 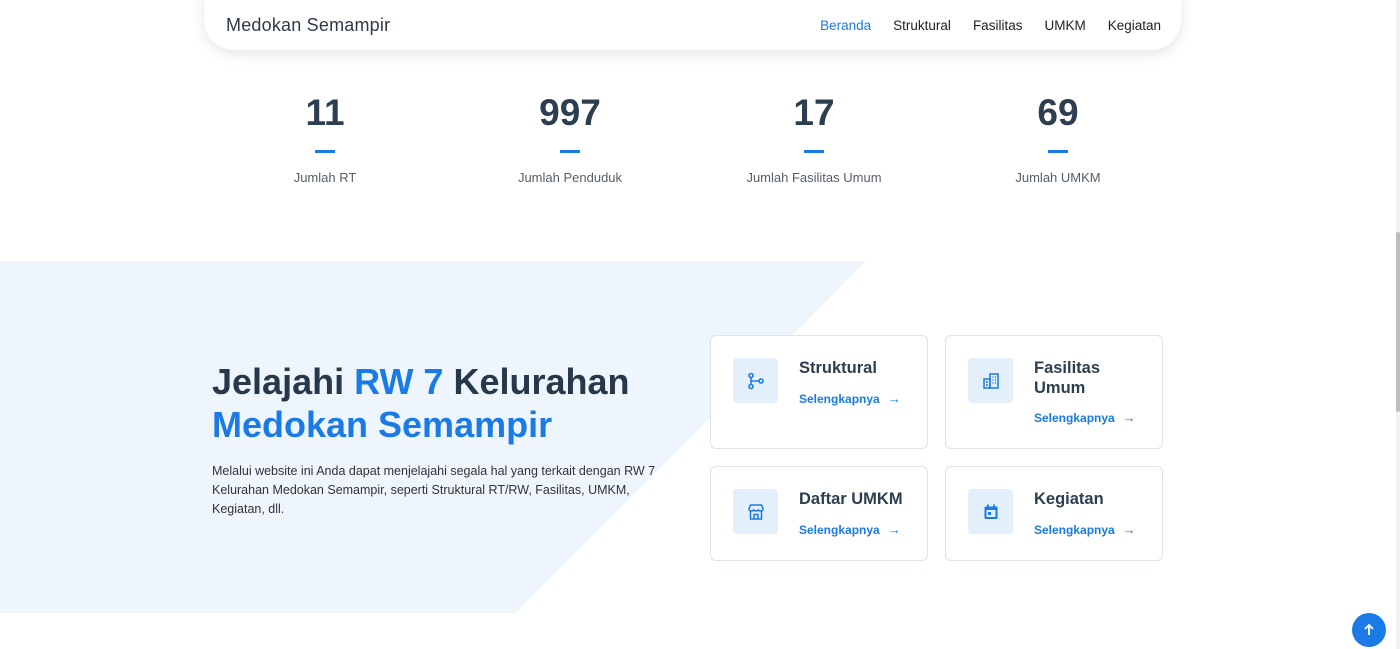 What do you see at coordinates (1058, 112) in the screenshot?
I see `stat-value: 69` at bounding box center [1058, 112].